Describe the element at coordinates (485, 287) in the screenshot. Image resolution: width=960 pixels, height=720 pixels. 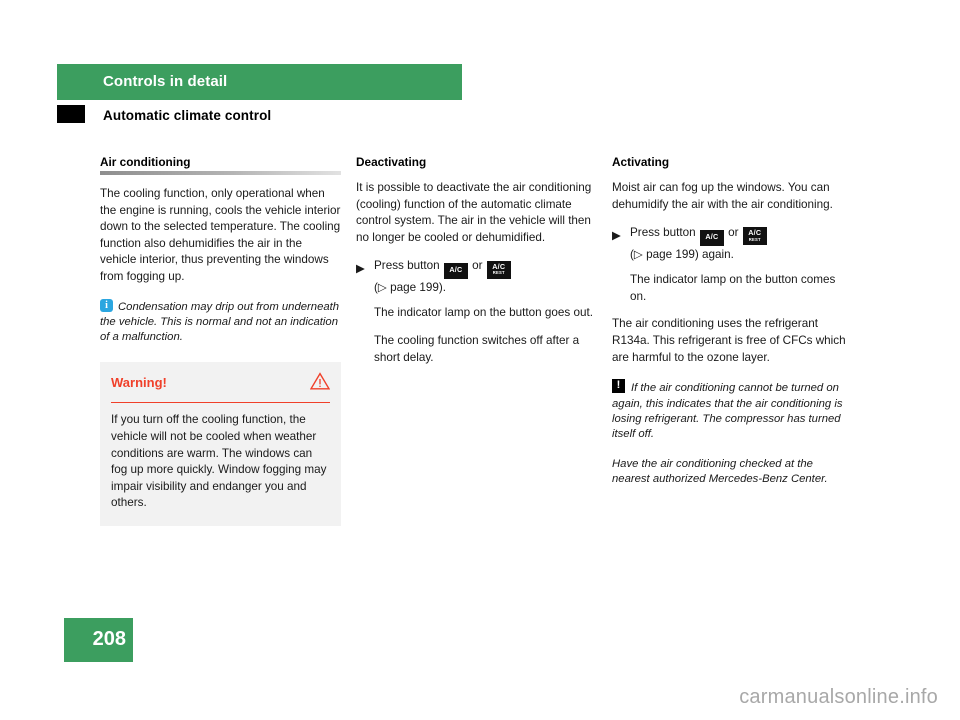
I see `step-page-reference: (▷ page 199).` at that location.